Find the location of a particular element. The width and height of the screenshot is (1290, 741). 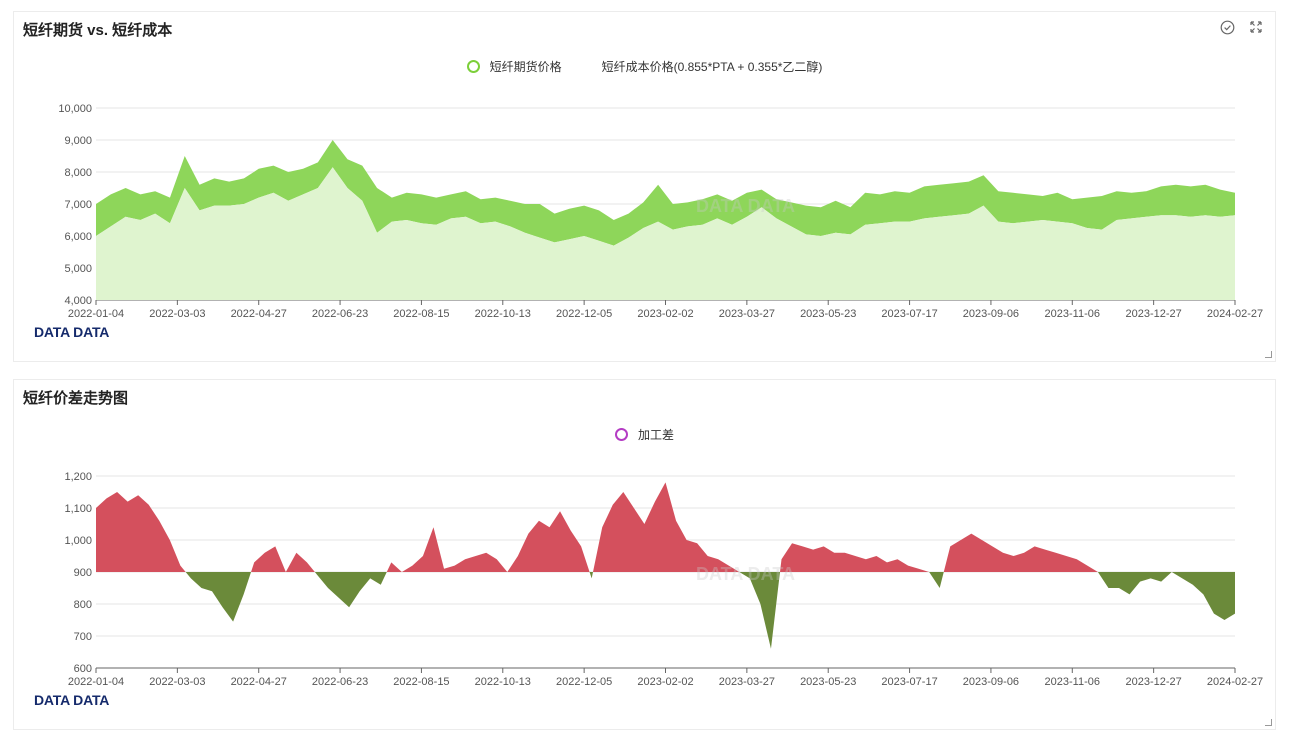

spread-area-positive is located at coordinates (665, 527).